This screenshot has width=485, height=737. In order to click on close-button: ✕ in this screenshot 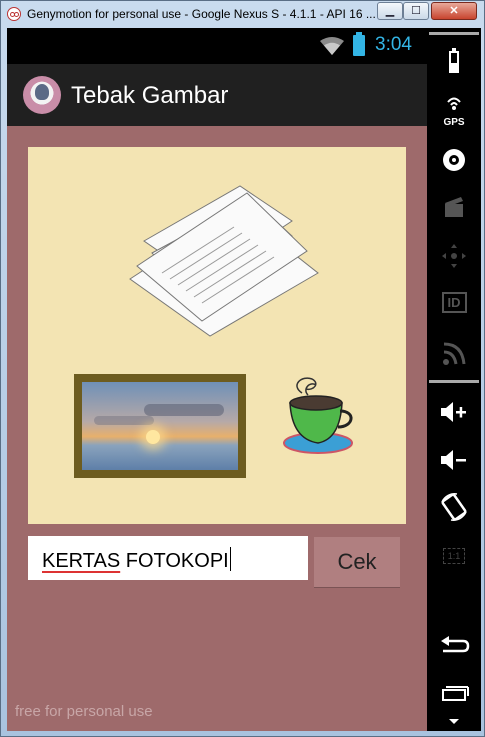, I will do `click(454, 11)`.